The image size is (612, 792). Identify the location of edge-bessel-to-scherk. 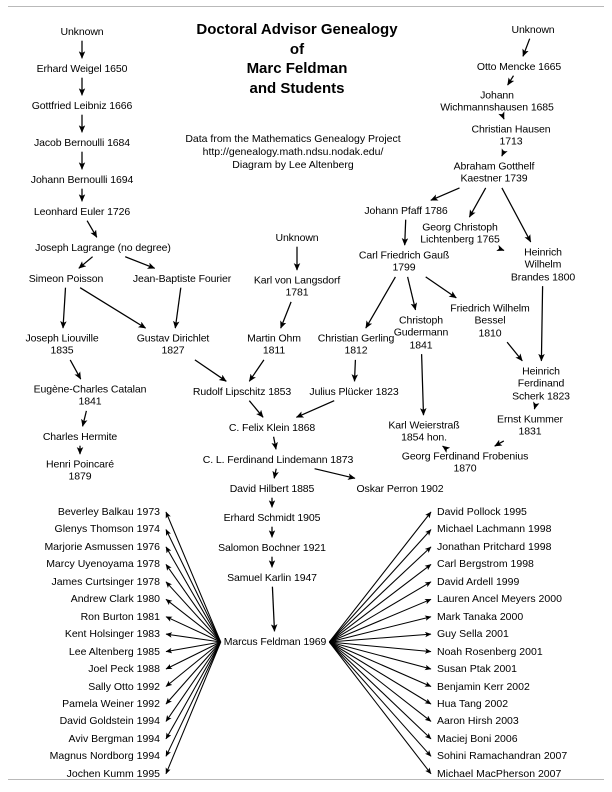
(514, 351).